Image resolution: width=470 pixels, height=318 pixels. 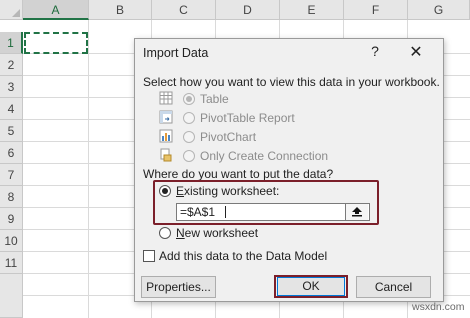 What do you see at coordinates (247, 118) in the screenshot?
I see `option-pivot-table-label: PivotTable Report` at bounding box center [247, 118].